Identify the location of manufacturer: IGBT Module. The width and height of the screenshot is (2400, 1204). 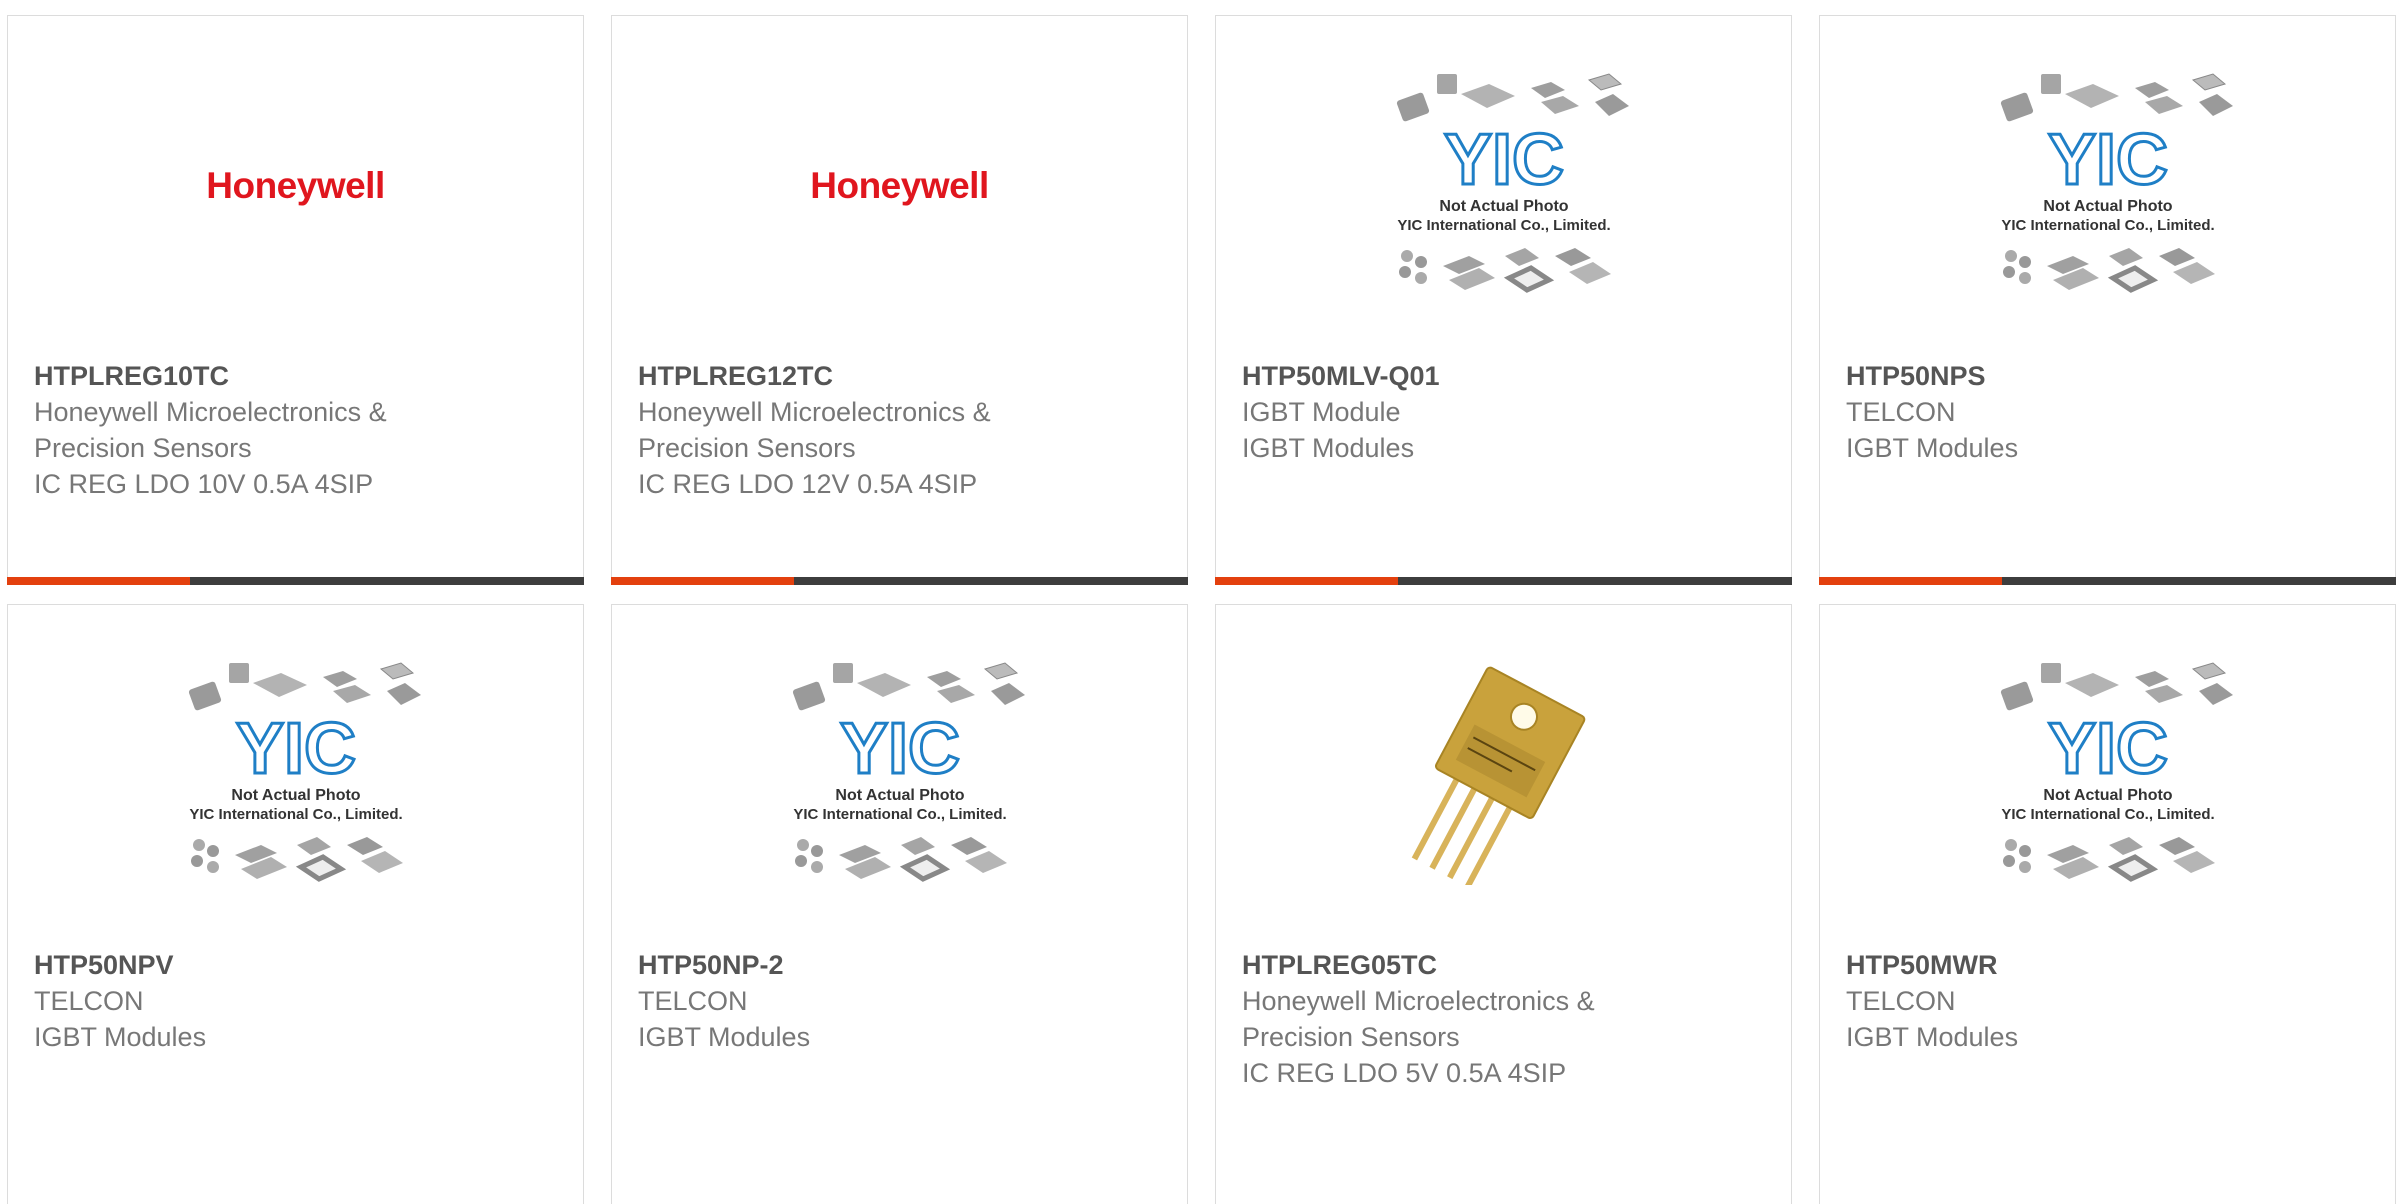
(1321, 412).